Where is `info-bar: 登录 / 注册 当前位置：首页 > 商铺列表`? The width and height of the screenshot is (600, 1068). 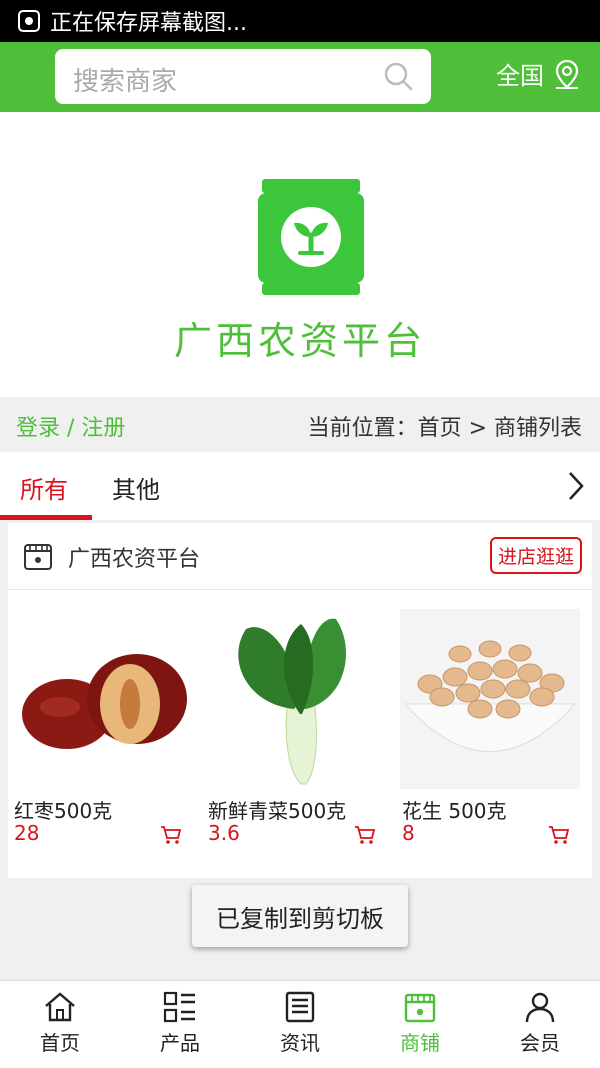 info-bar: 登录 / 注册 当前位置：首页 > 商铺列表 is located at coordinates (300, 424).